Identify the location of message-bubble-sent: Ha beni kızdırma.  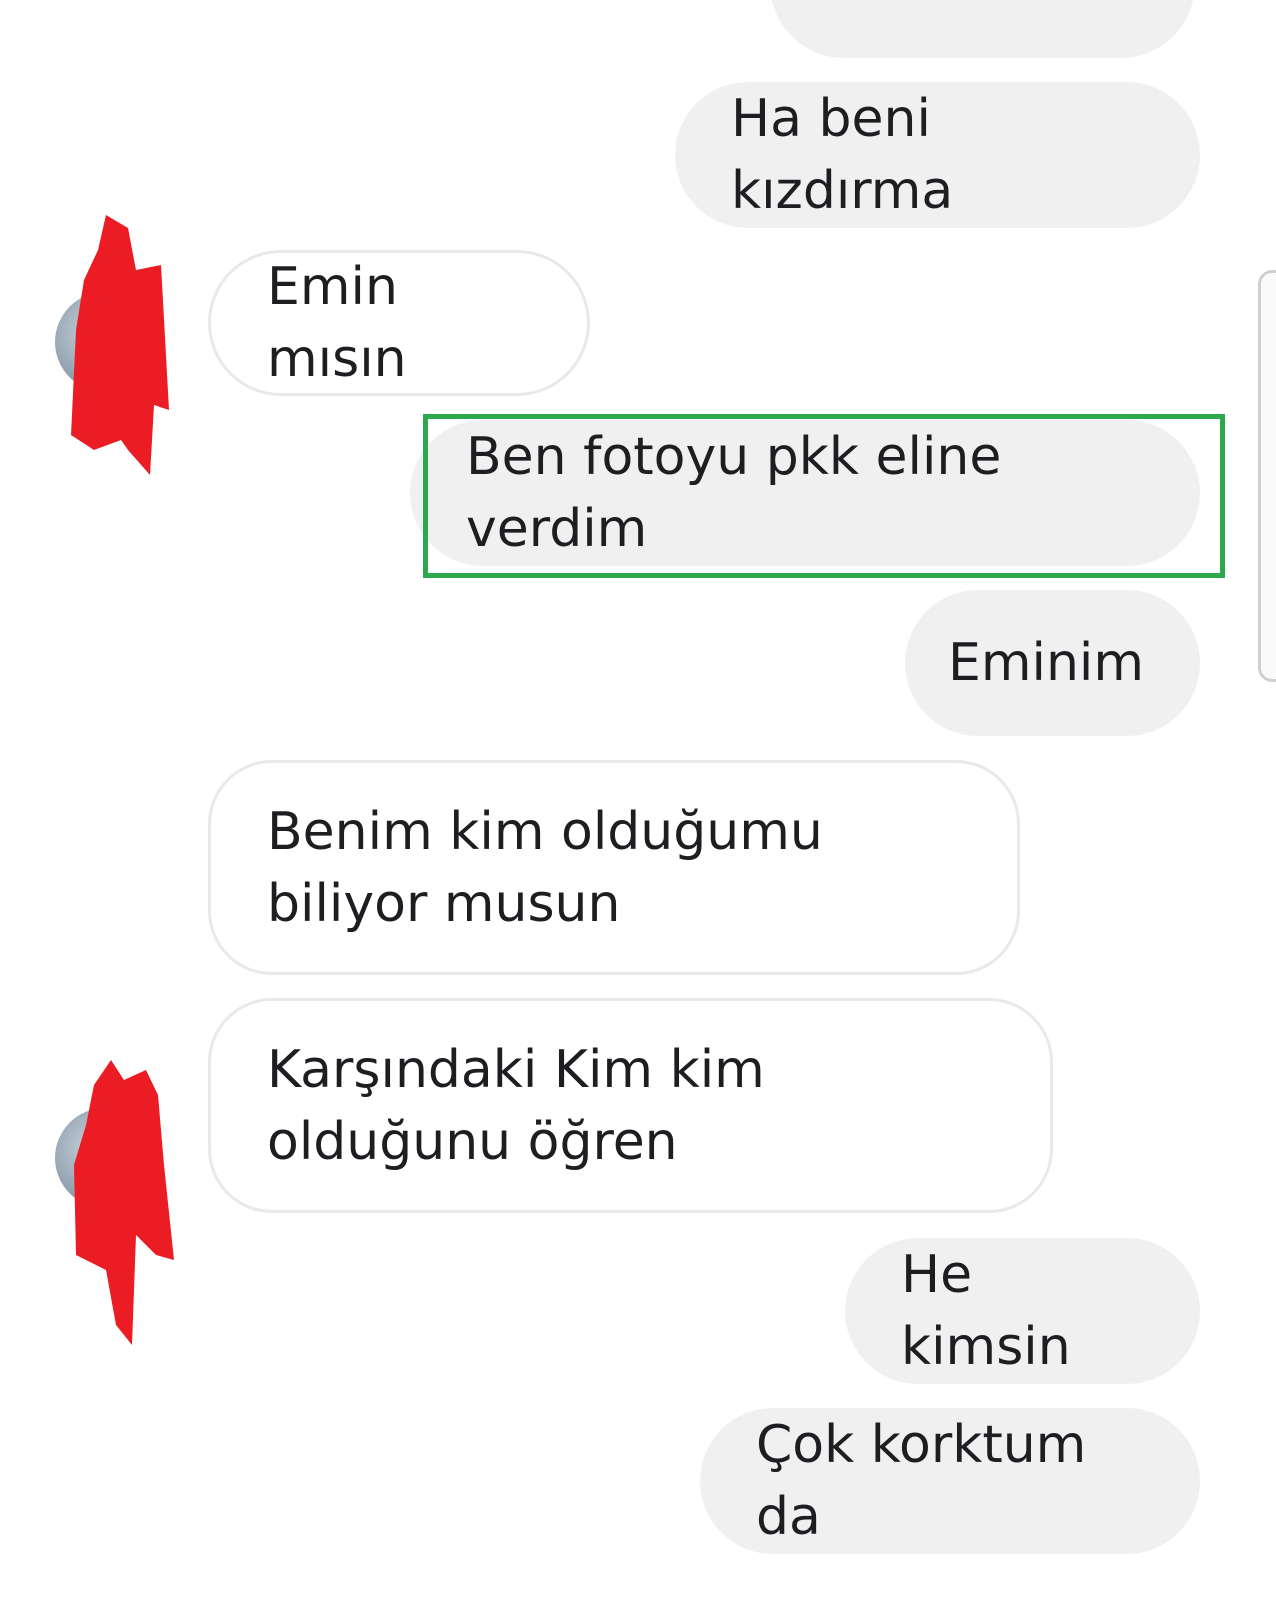
(937, 155).